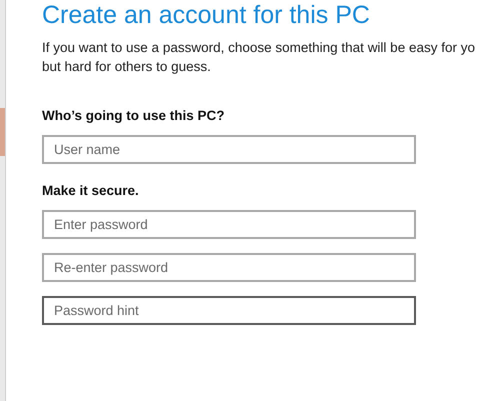  What do you see at coordinates (127, 67) in the screenshot?
I see `intro-text: but hard for others to guess.` at bounding box center [127, 67].